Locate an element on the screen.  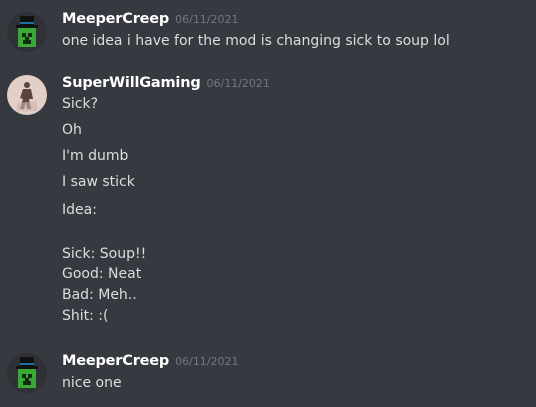
message-text: nice one is located at coordinates (92, 383).